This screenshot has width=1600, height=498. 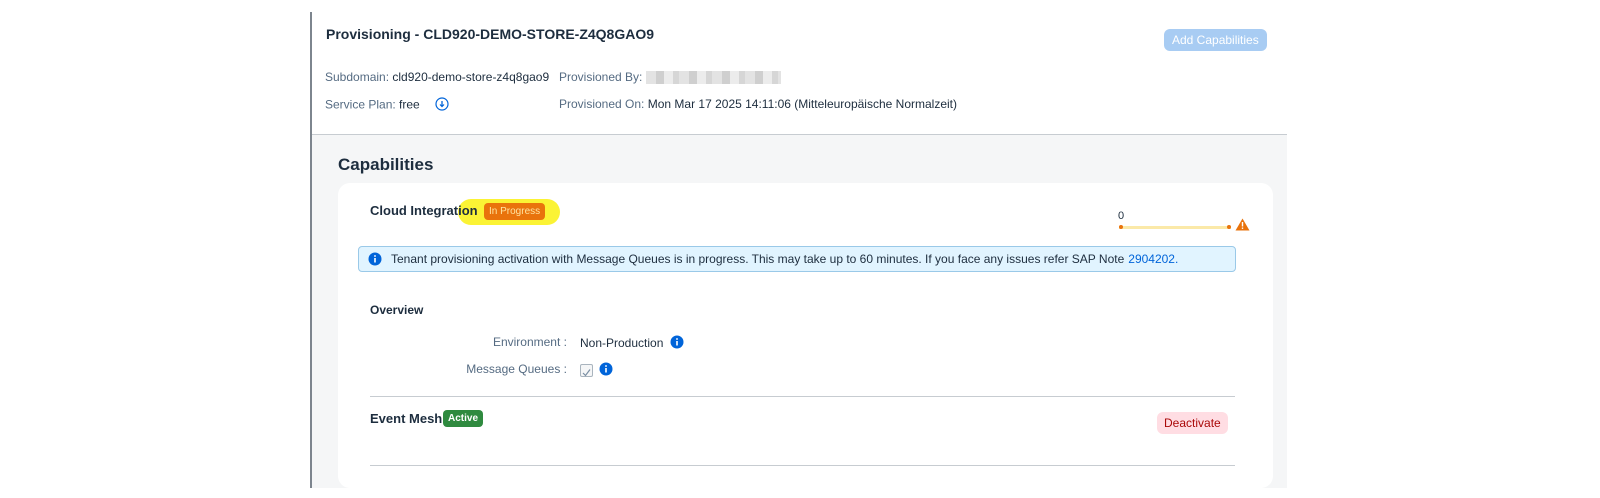 I want to click on progress-fill, so click(x=1121, y=227).